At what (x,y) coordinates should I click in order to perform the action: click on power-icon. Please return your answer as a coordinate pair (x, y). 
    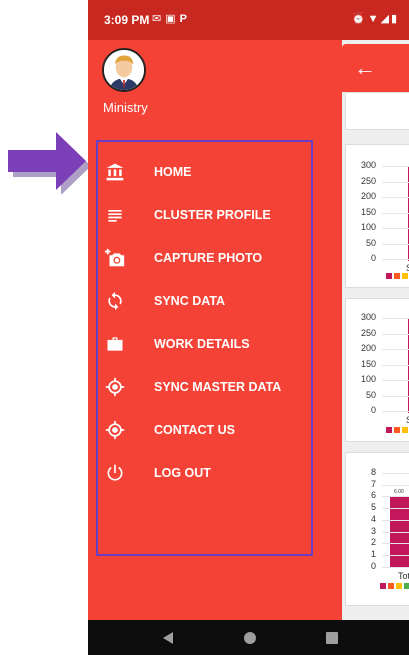
    Looking at the image, I should click on (115, 473).